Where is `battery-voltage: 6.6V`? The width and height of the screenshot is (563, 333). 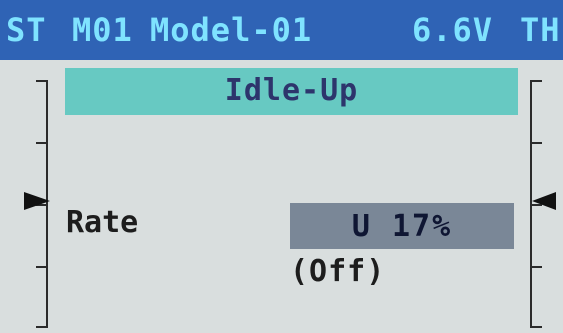
battery-voltage: 6.6V is located at coordinates (453, 30).